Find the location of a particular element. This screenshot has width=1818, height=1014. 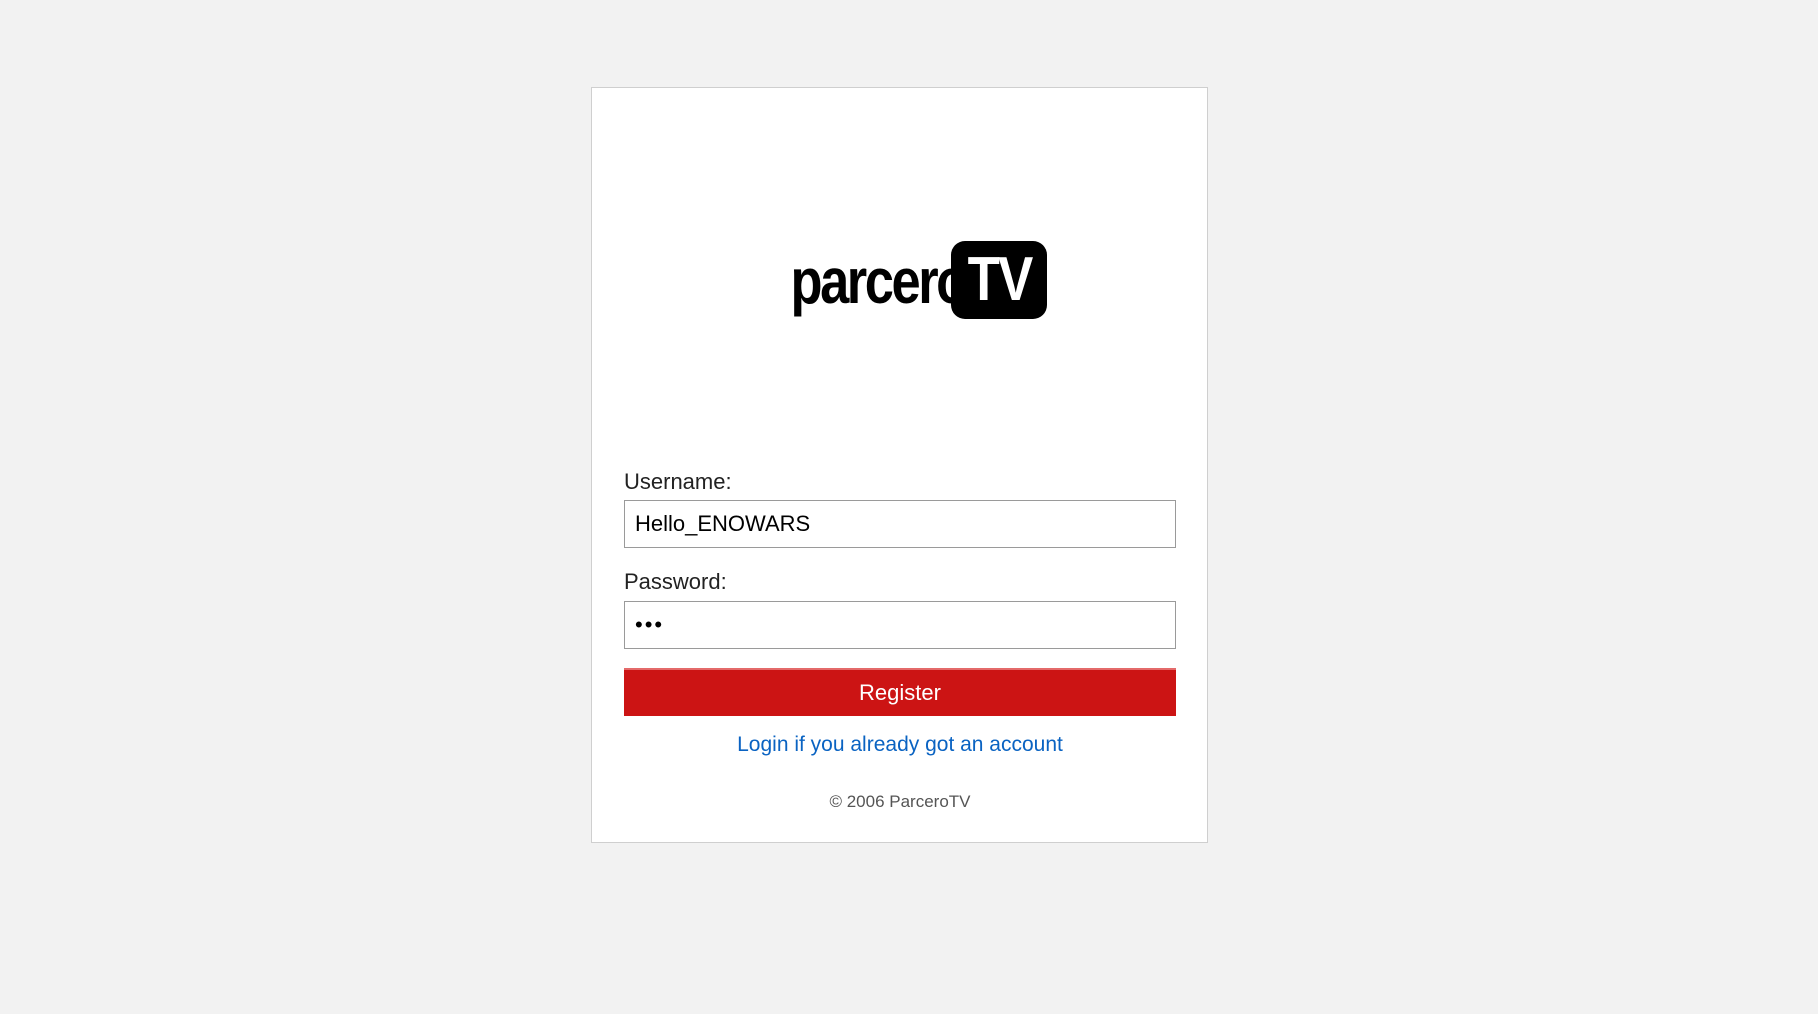

logo-tv-badge: TV is located at coordinates (999, 280).